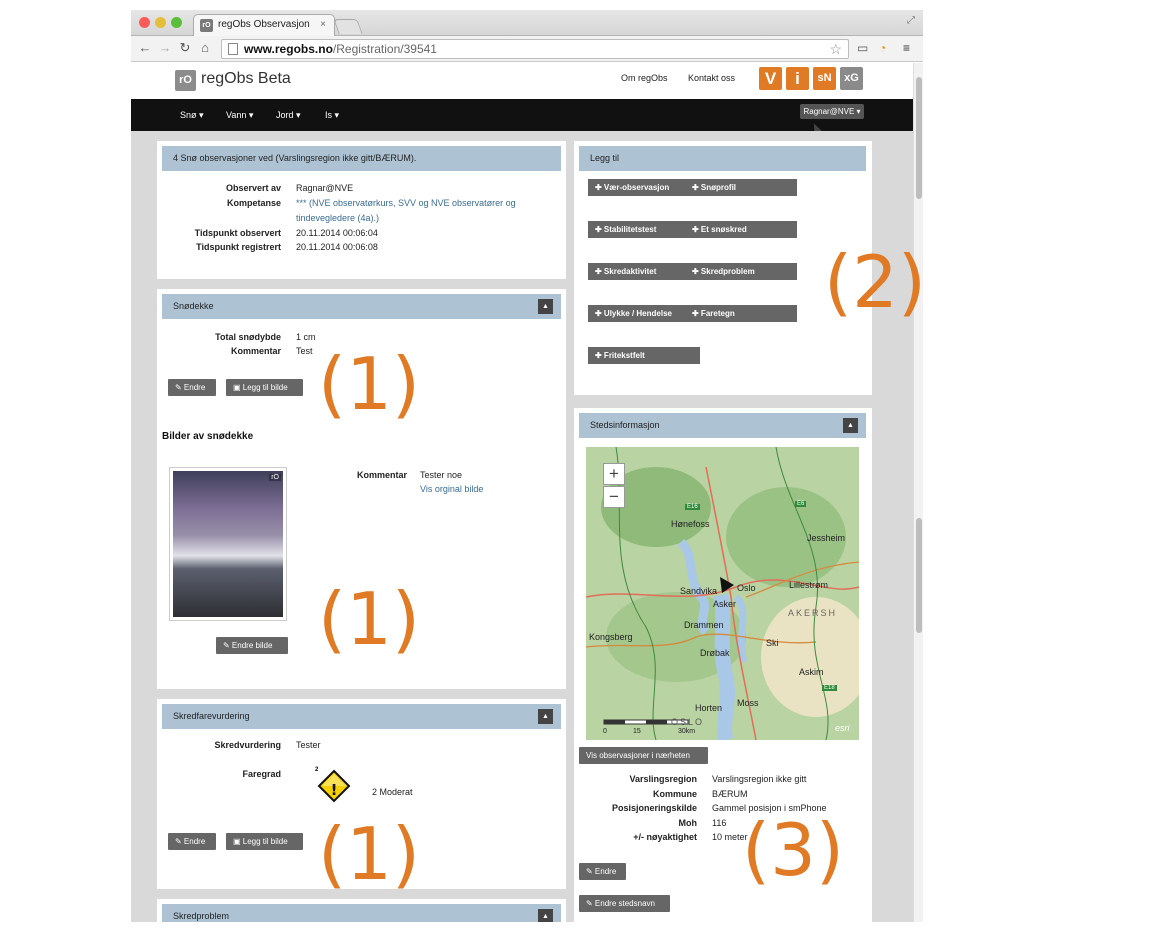 The height and width of the screenshot is (931, 1163). What do you see at coordinates (253, 188) in the screenshot?
I see `field-label: Observert av` at bounding box center [253, 188].